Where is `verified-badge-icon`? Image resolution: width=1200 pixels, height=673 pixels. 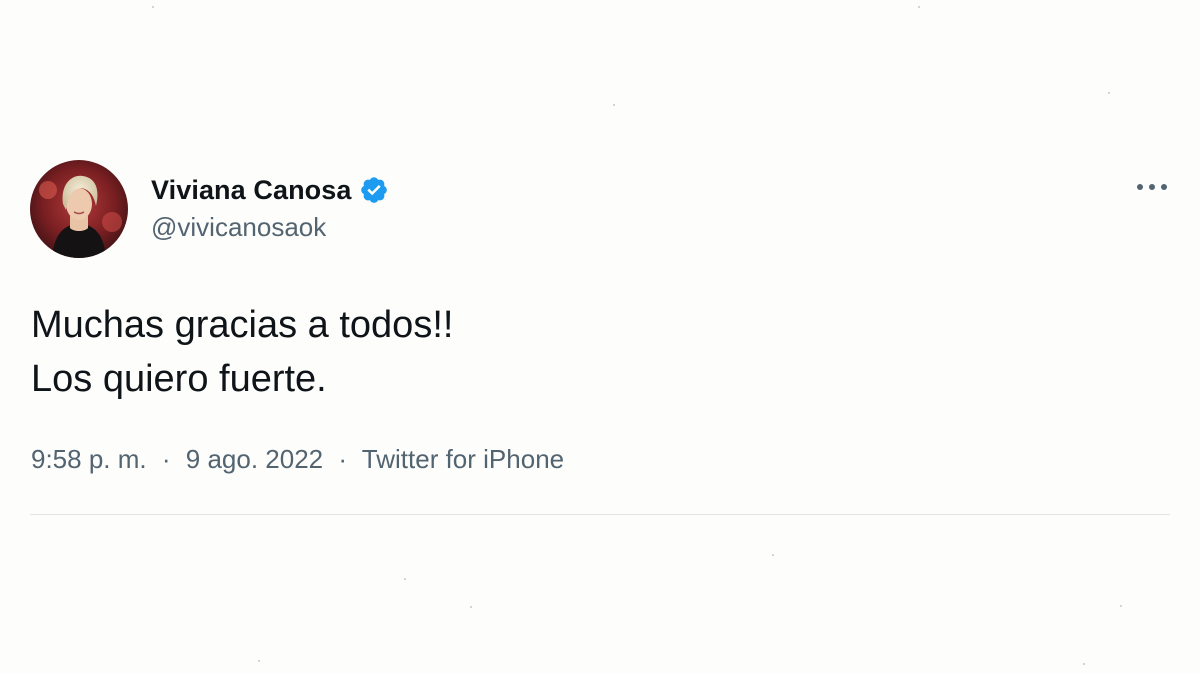
verified-badge-icon is located at coordinates (374, 190).